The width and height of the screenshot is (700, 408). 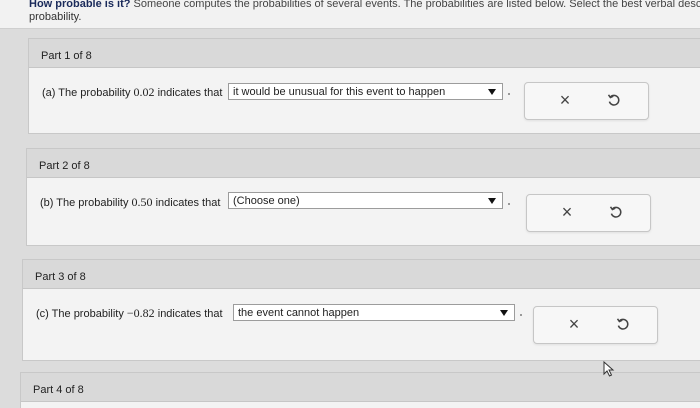 I want to click on part-4-panel: Part 4 of 8, so click(x=360, y=390).